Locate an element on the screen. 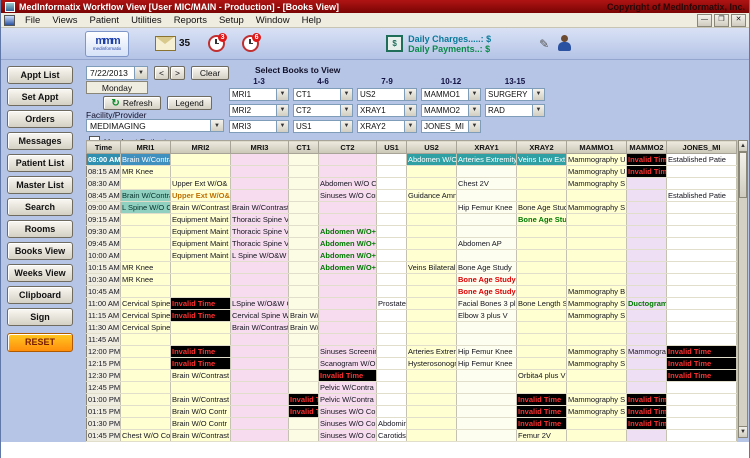  appointment-cell: Brain W/Contrast is located at coordinates (259, 207).